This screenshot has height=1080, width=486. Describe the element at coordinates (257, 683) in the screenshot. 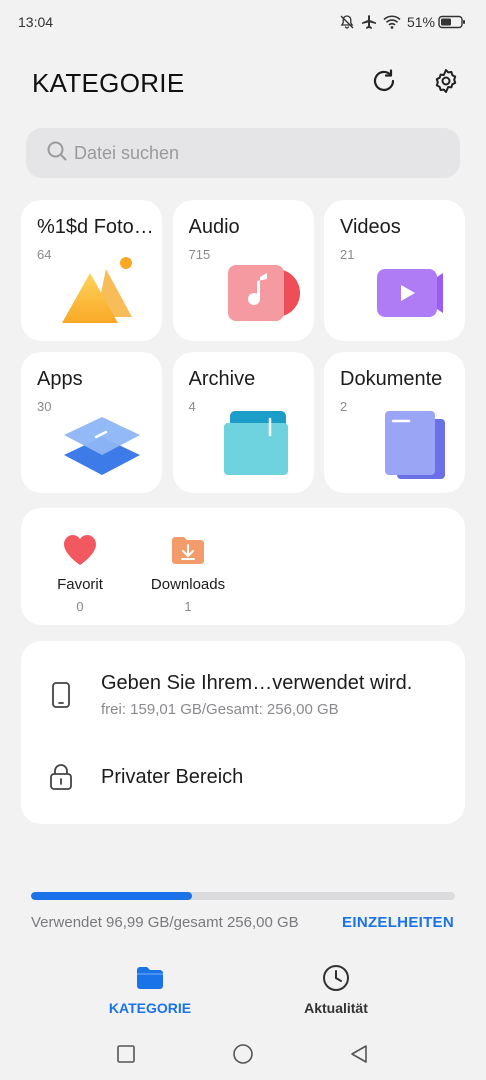

I see `storage-internal-title: Geben Sie Ihrem…verwendet wird.` at that location.